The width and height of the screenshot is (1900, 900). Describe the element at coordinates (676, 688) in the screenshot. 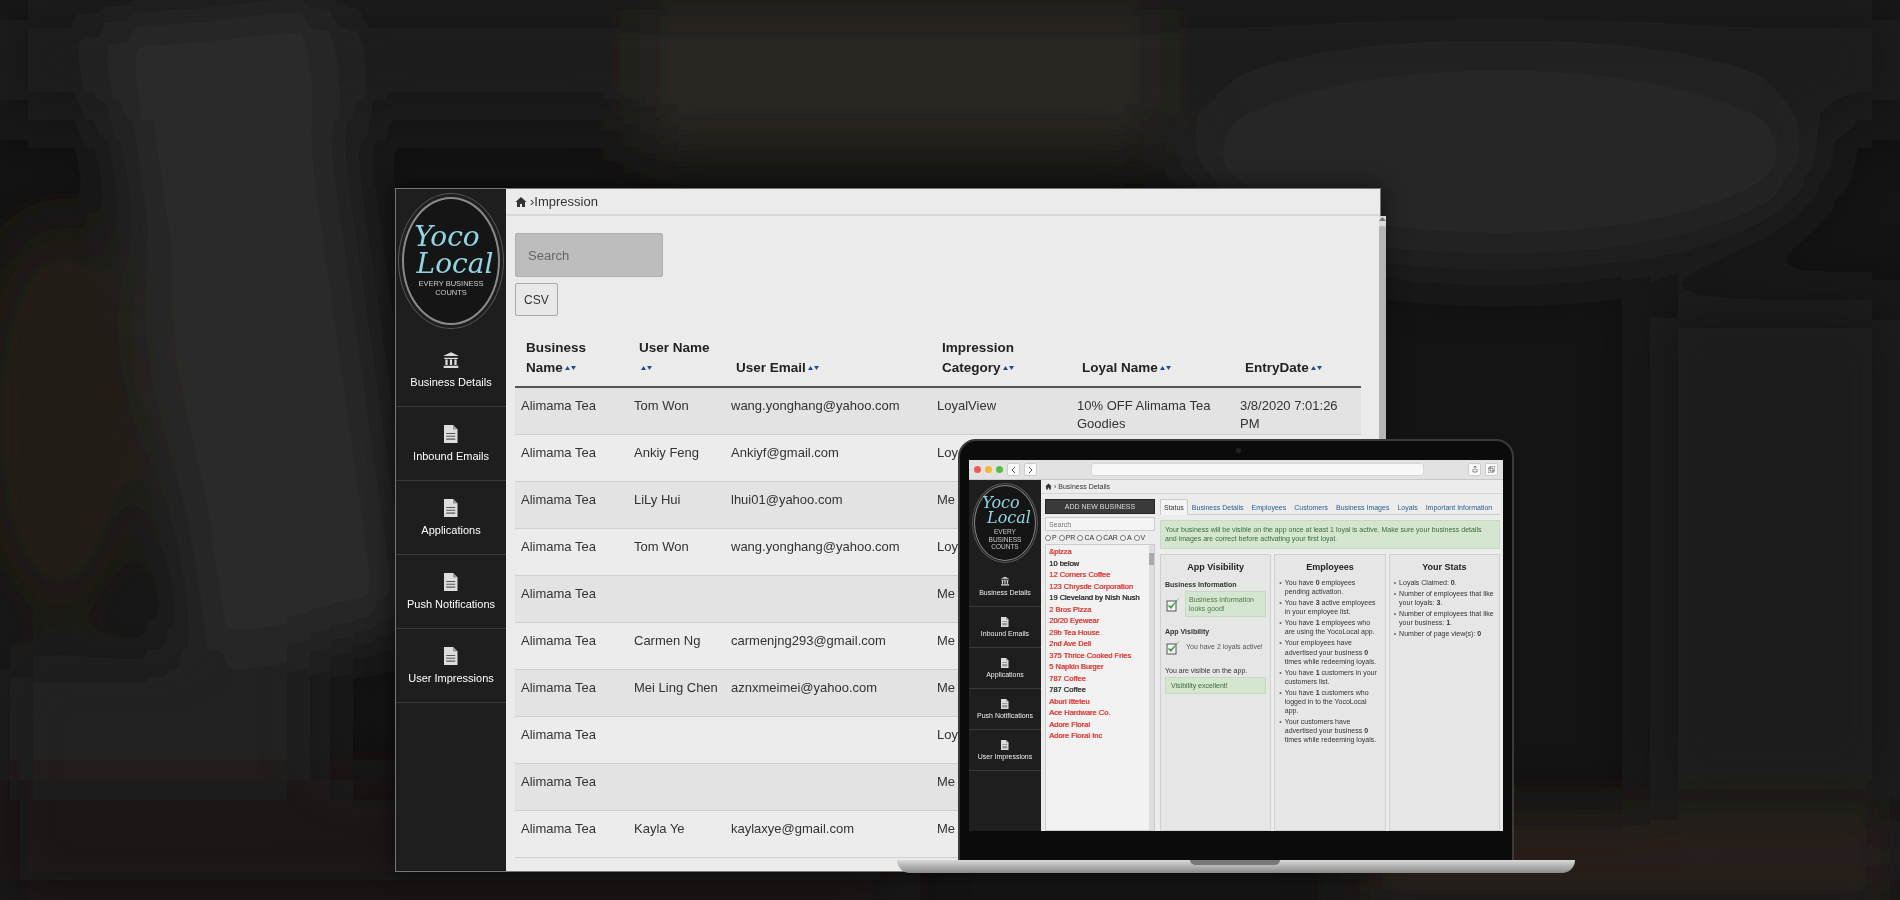

I see `table-cell-text: Mei Ling Chen` at that location.